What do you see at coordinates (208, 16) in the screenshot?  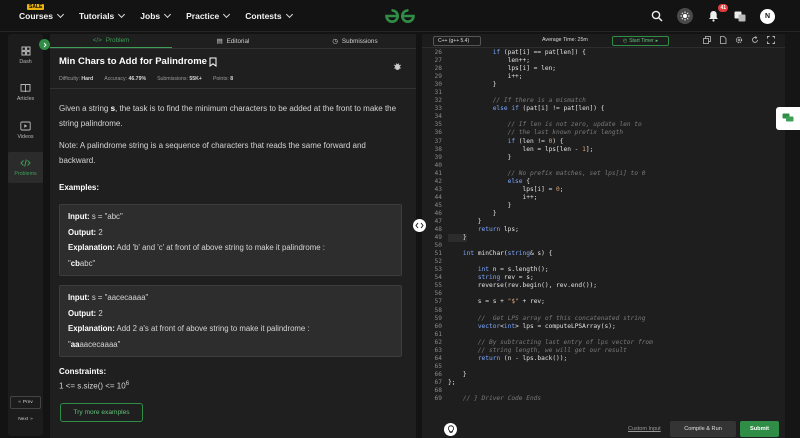 I see `nav-practice: Practice` at bounding box center [208, 16].